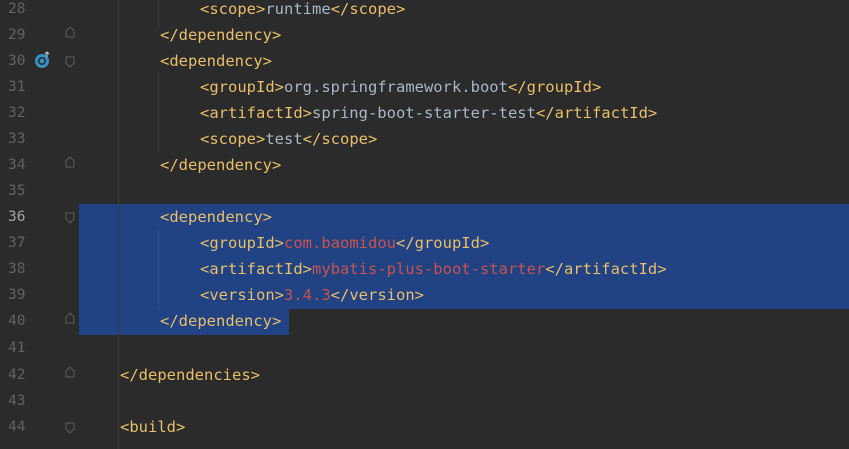 This screenshot has width=849, height=449. I want to click on code-line-44: 44 <build>, so click(424, 431).